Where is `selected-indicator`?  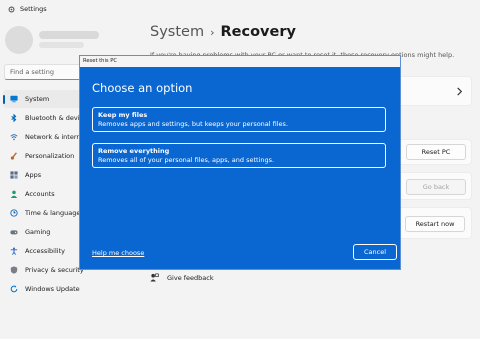 selected-indicator is located at coordinates (4, 99).